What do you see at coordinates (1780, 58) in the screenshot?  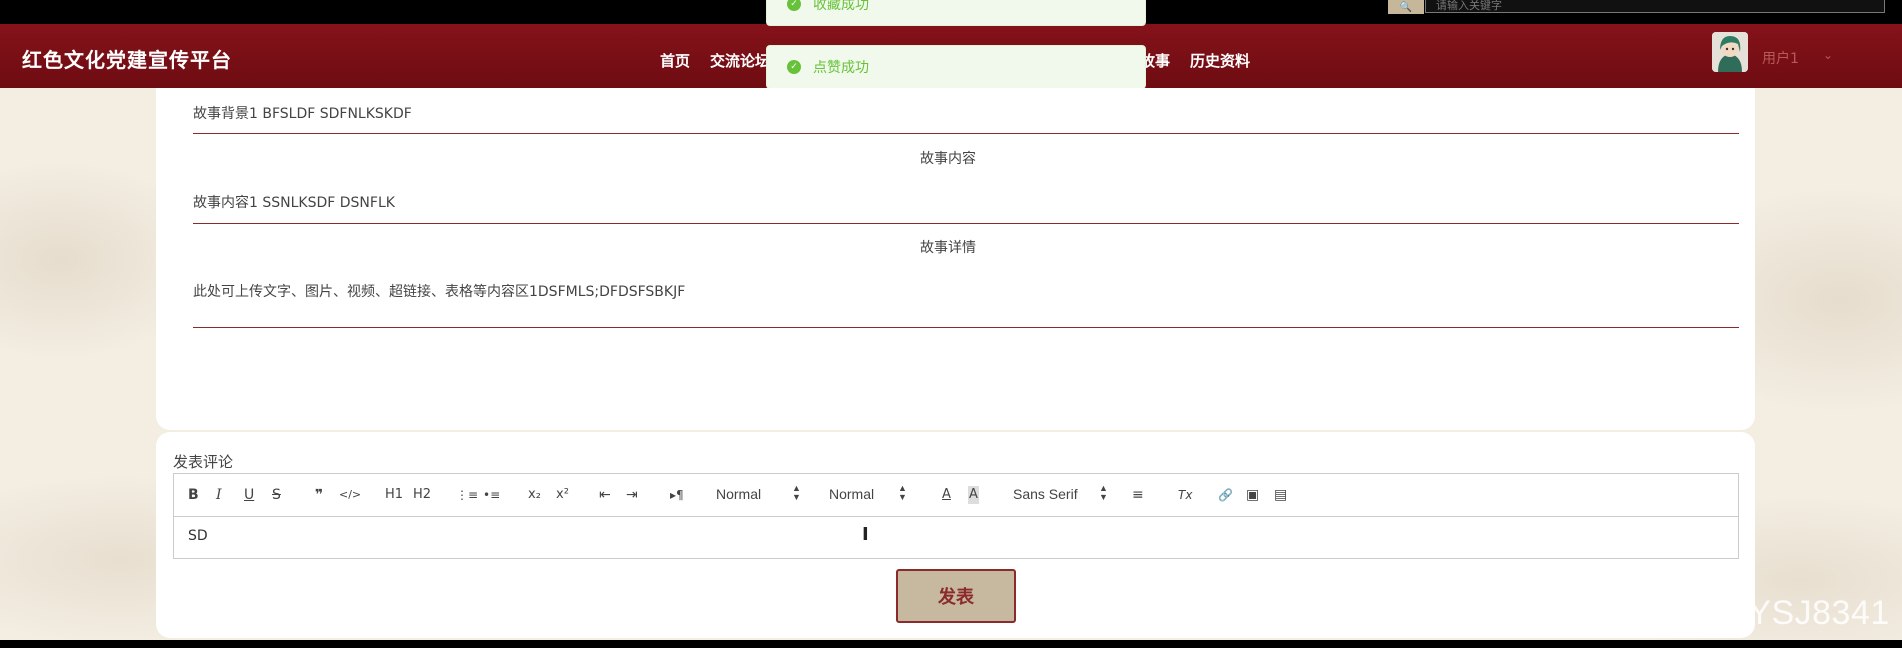 I see `user-name: 用户1` at bounding box center [1780, 58].